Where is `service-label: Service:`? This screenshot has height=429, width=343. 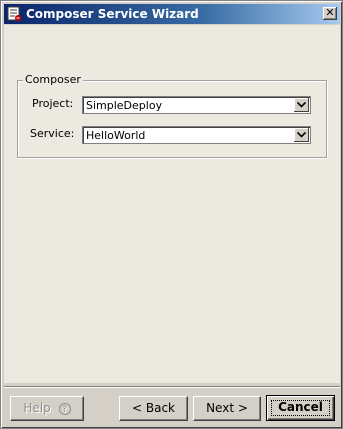 service-label: Service: is located at coordinates (52, 133).